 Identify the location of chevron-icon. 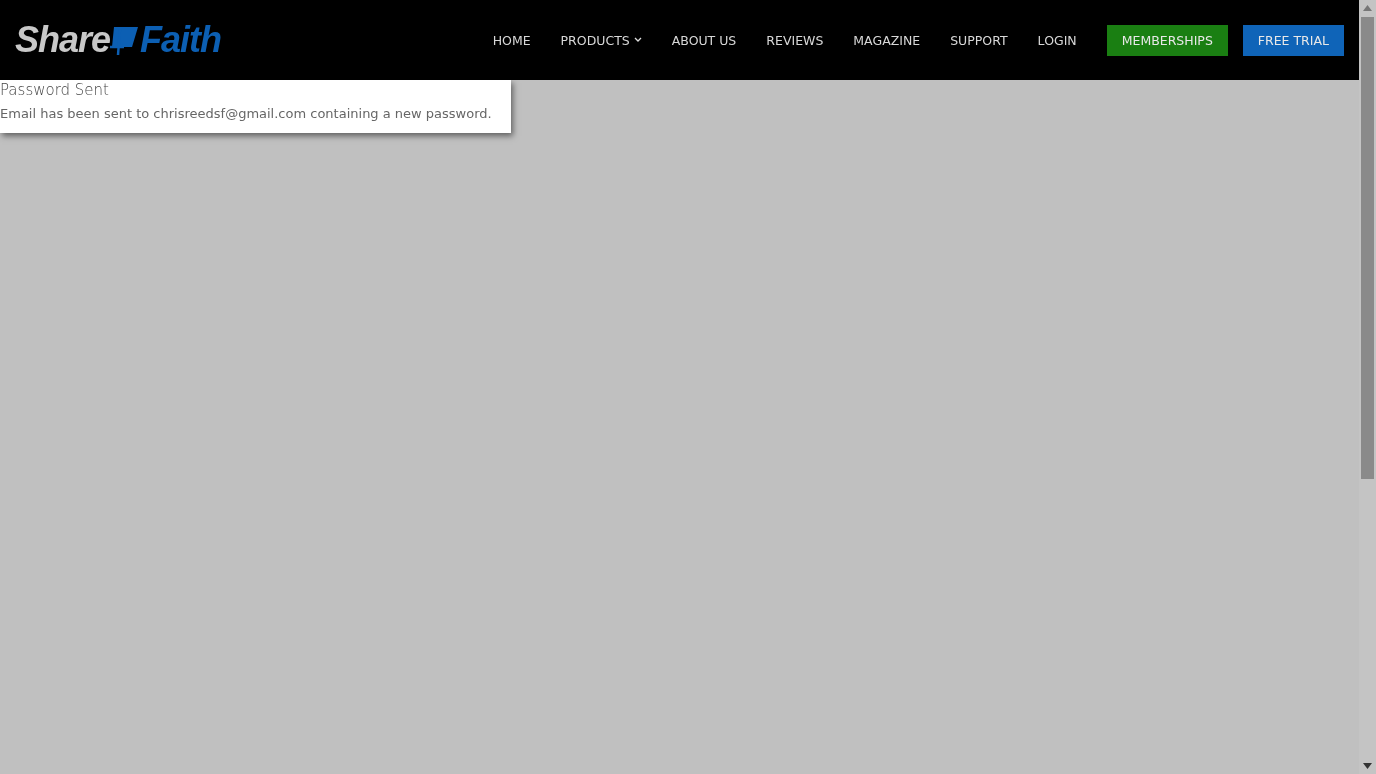
(637, 40).